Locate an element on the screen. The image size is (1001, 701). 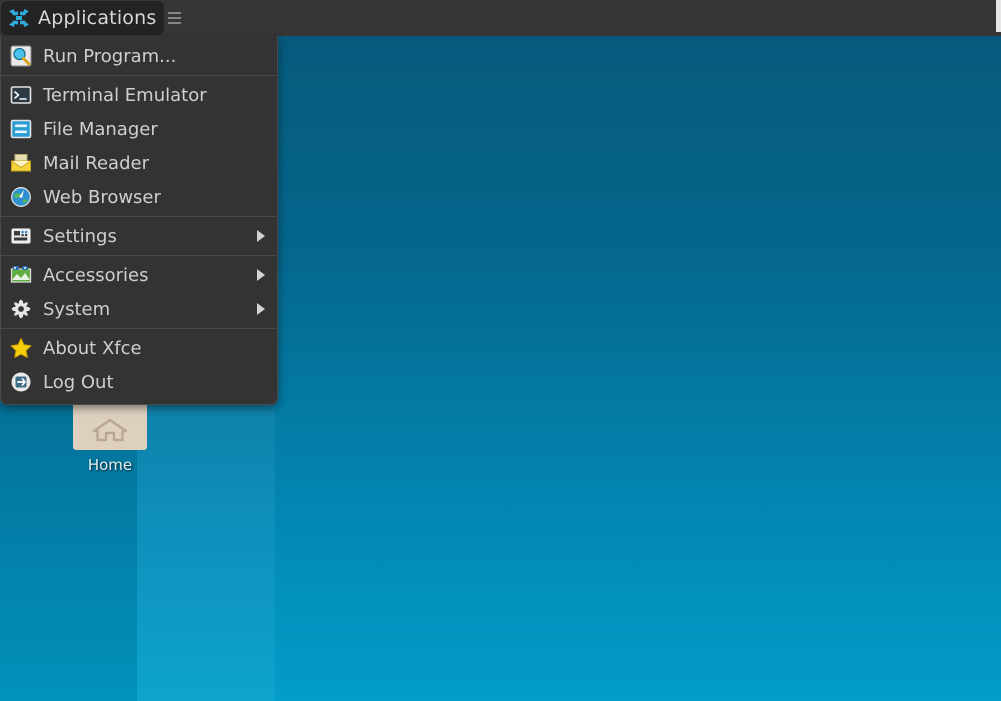
menu-item-label: Mail Reader is located at coordinates (96, 163).